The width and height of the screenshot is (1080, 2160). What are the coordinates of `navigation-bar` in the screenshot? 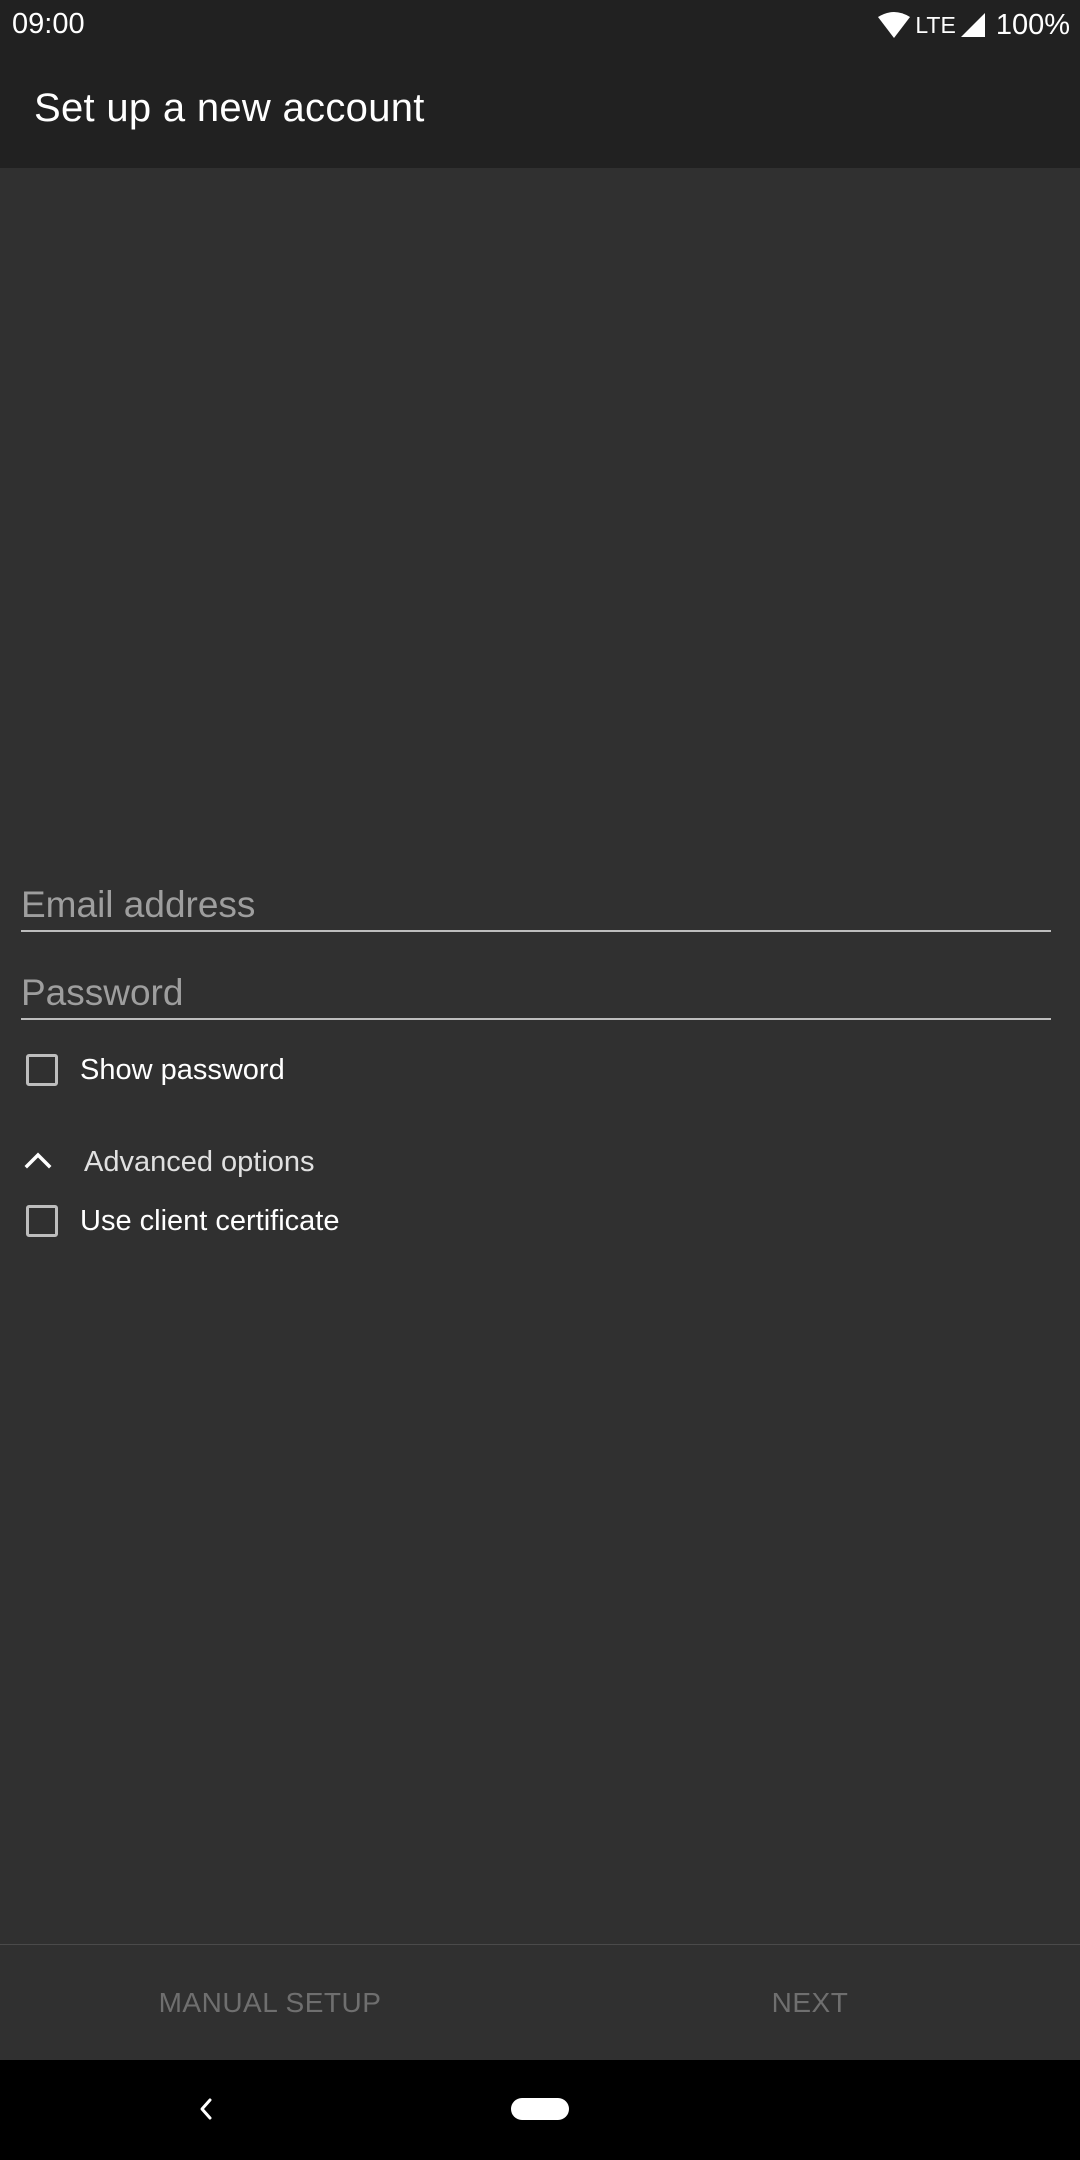 It's located at (540, 2110).